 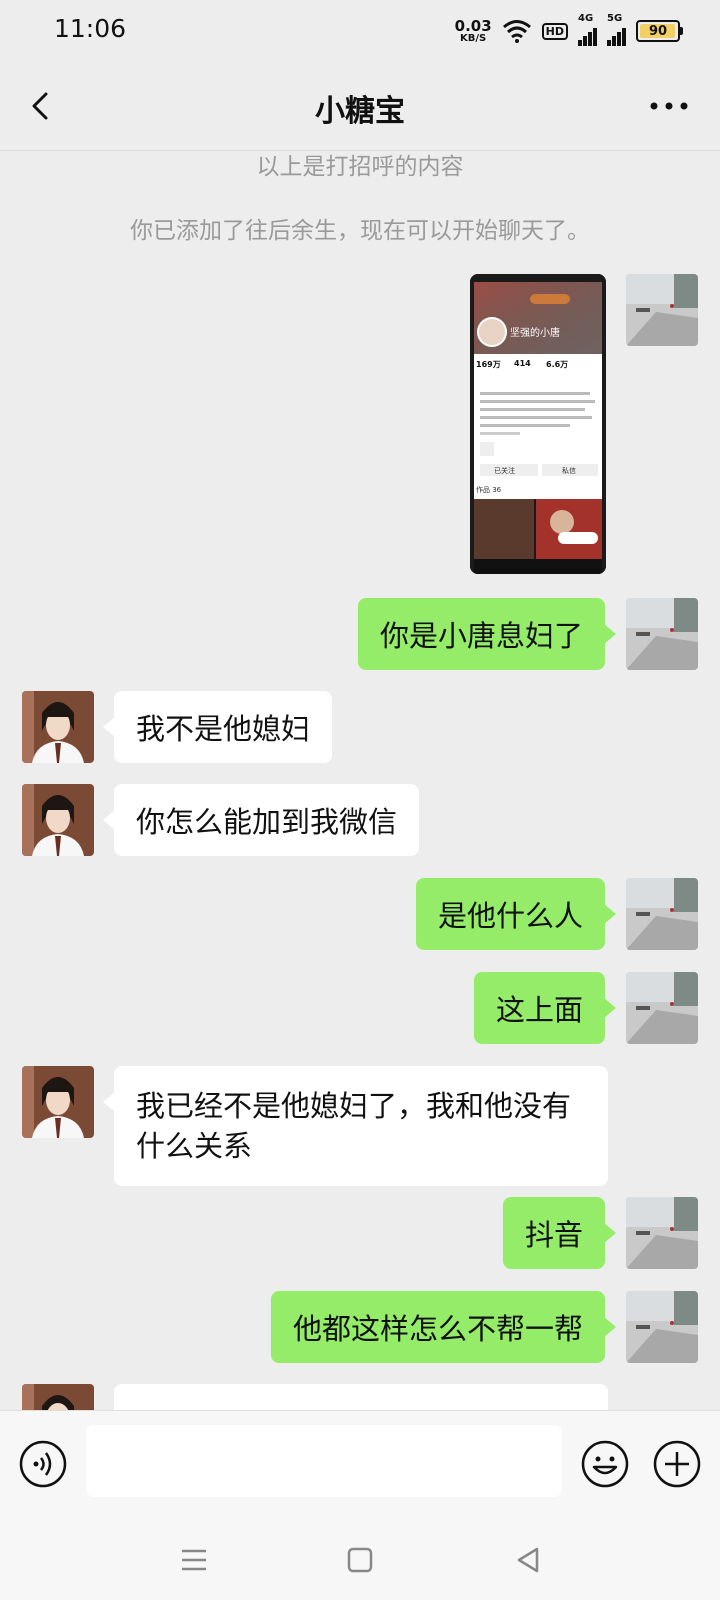 I want to click on outgoing-message-bubble: 是他什么人, so click(x=516, y=914).